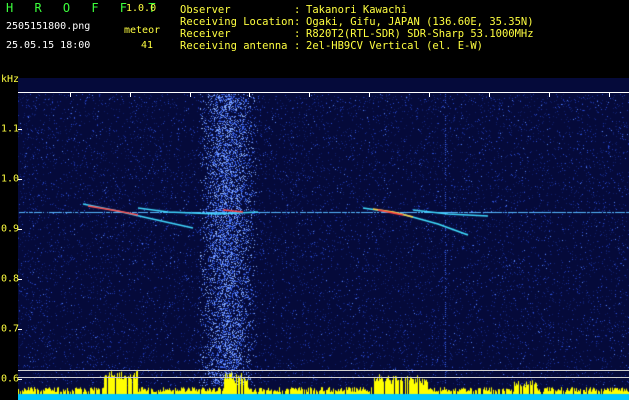 This screenshot has height=400, width=629. What do you see at coordinates (237, 22) in the screenshot?
I see `info-label-location: Receiving Location` at bounding box center [237, 22].